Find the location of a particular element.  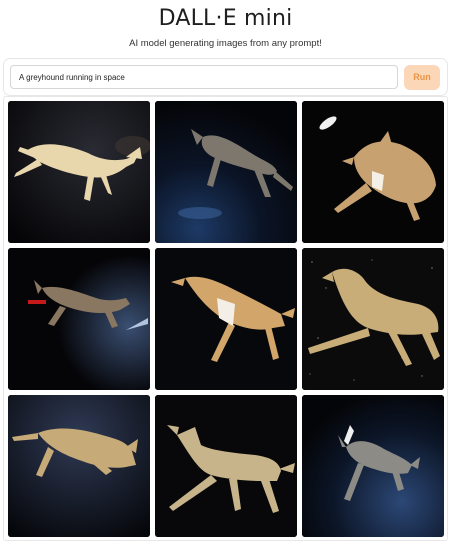

app-title: DALL·E mini is located at coordinates (225, 18).